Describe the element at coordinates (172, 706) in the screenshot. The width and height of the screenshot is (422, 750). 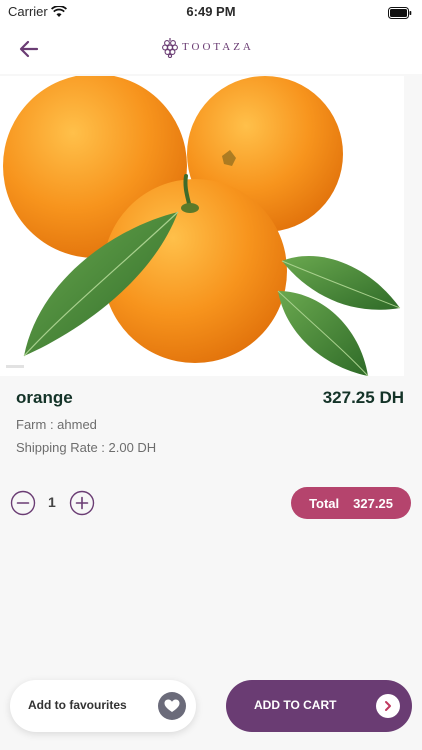
I see `heart-icon` at that location.